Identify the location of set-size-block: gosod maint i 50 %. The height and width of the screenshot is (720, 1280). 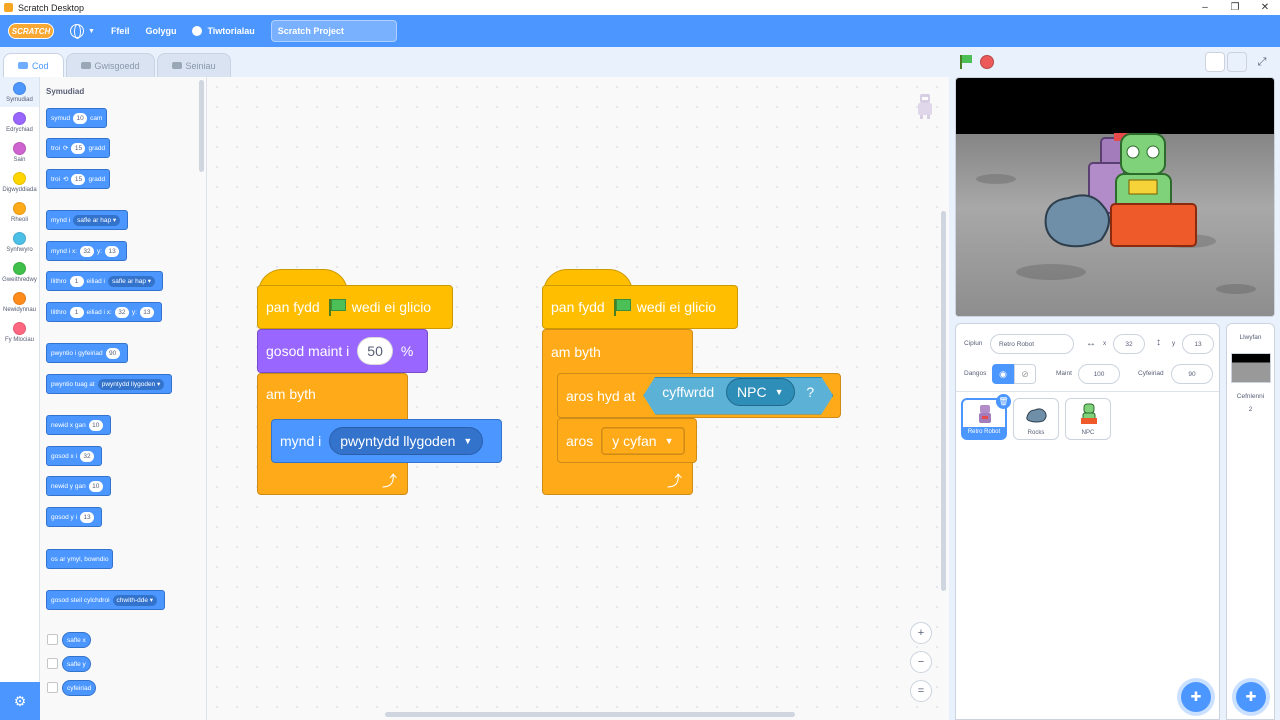
(342, 351).